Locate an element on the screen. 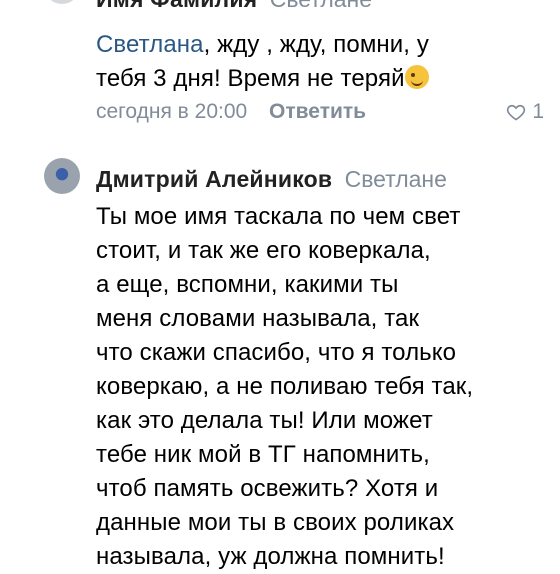 The image size is (560, 574). comment-header: Имя Фамилия Светлане is located at coordinates (234, 6).